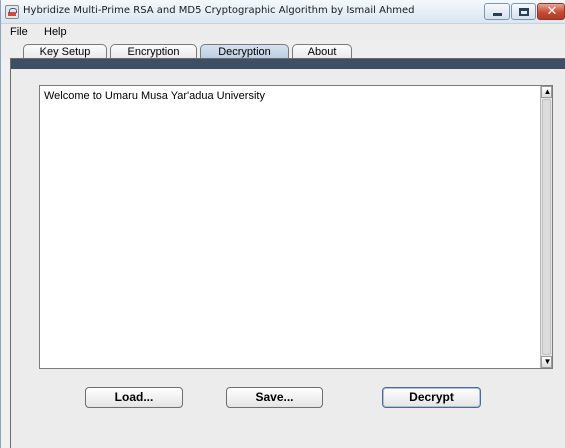  What do you see at coordinates (283, 32) in the screenshot?
I see `menu-bar: File Help` at bounding box center [283, 32].